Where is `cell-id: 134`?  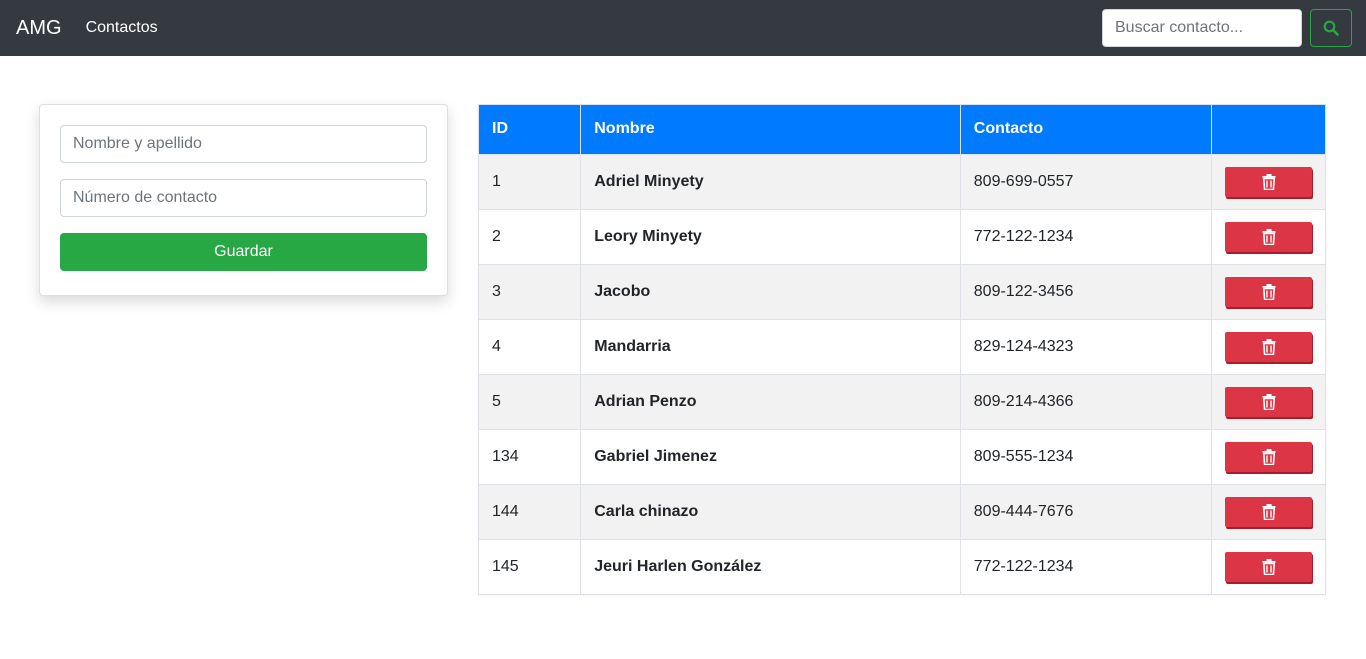
cell-id: 134 is located at coordinates (530, 456).